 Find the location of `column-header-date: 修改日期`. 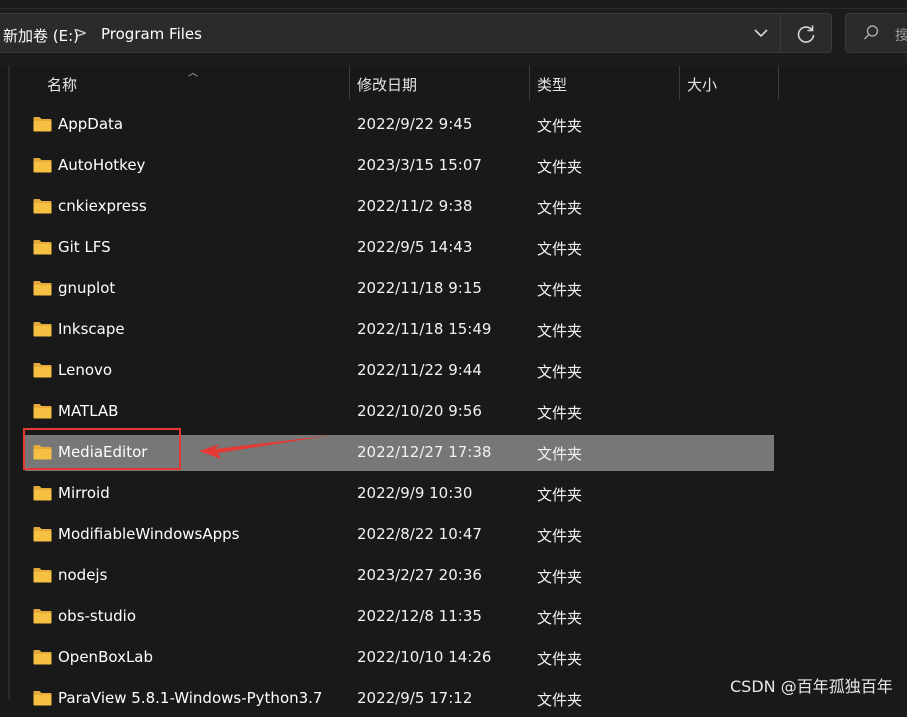

column-header-date: 修改日期 is located at coordinates (387, 84).